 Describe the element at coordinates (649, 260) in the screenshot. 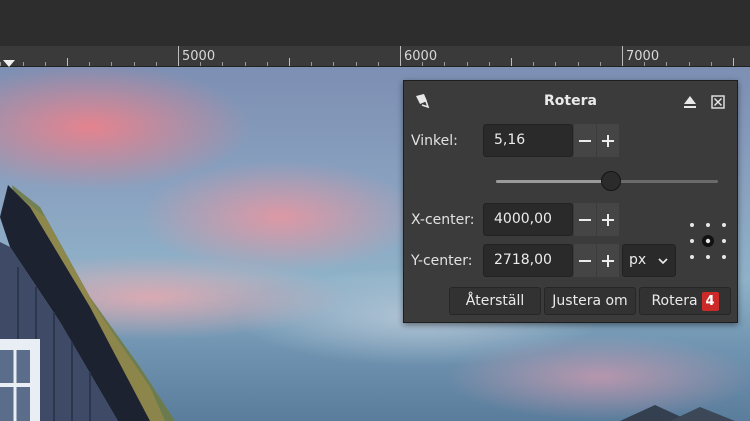

I see `unit-select: px` at that location.